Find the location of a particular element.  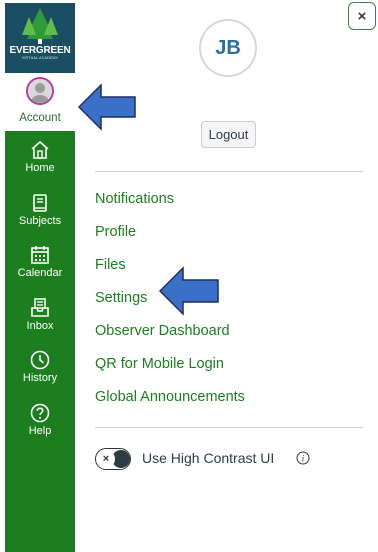

nav-item-inbox: Inbox is located at coordinates (40, 314).